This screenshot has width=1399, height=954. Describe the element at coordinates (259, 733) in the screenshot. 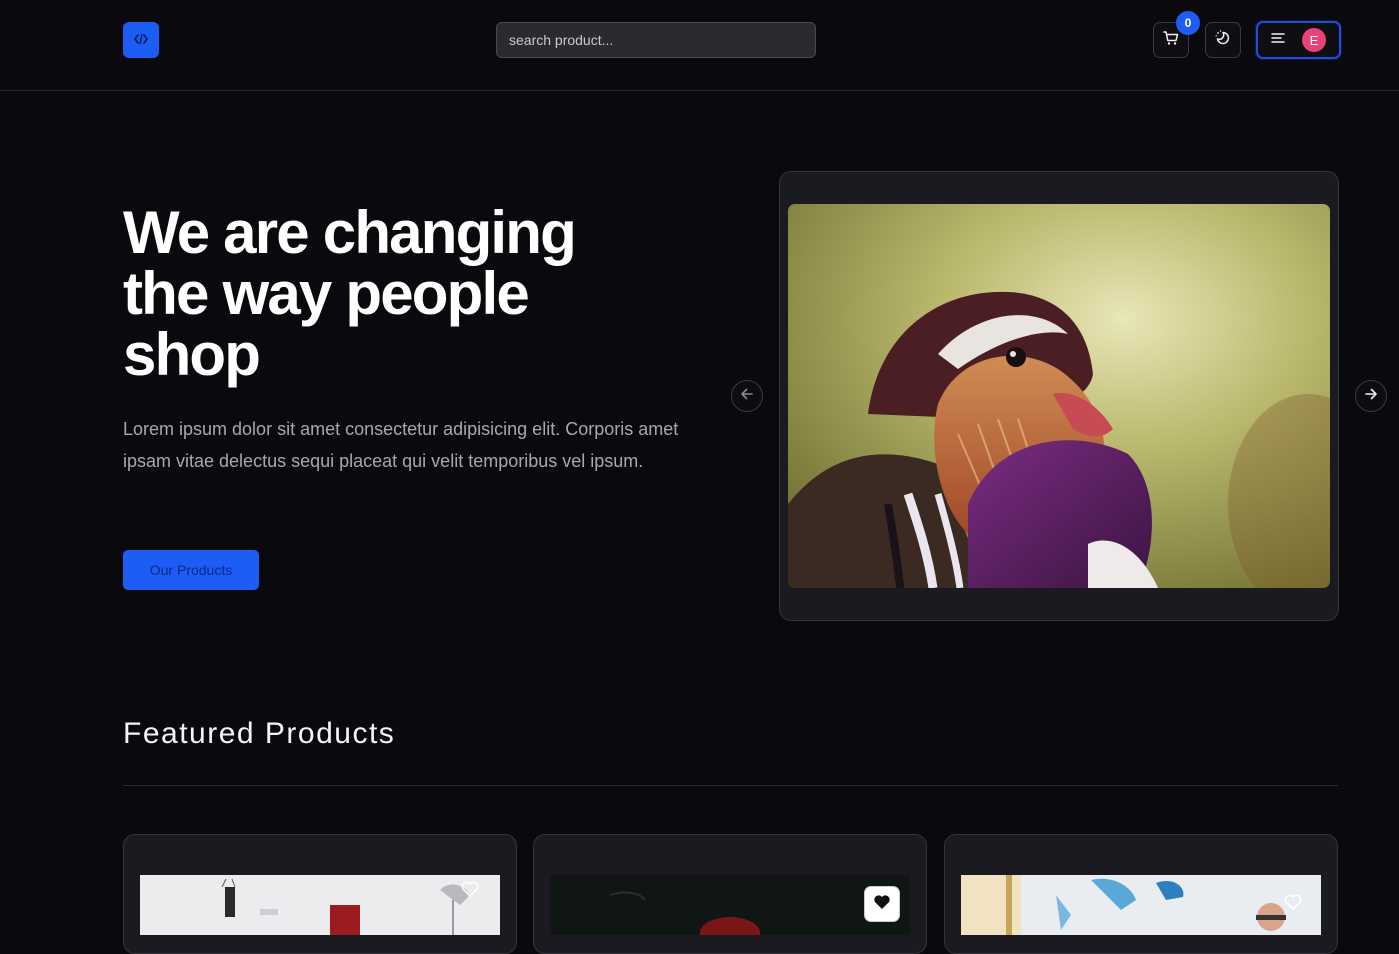

I see `featured-products-title: Featured Products` at that location.